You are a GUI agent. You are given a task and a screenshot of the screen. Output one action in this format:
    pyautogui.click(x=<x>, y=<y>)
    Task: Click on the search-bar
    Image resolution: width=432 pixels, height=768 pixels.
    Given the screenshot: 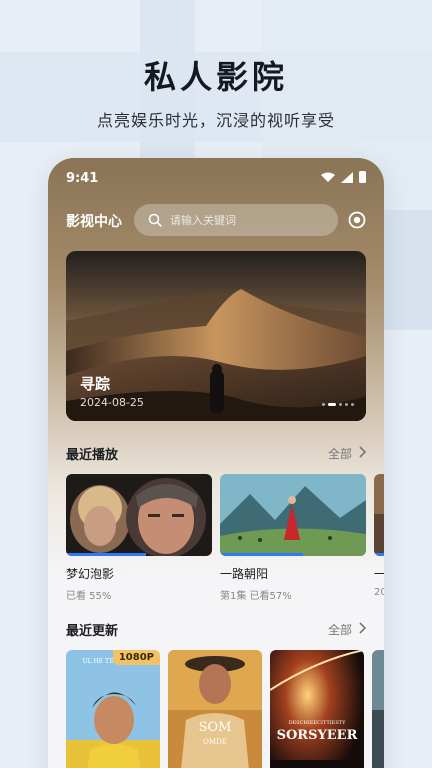 What is the action you would take?
    pyautogui.click(x=236, y=220)
    